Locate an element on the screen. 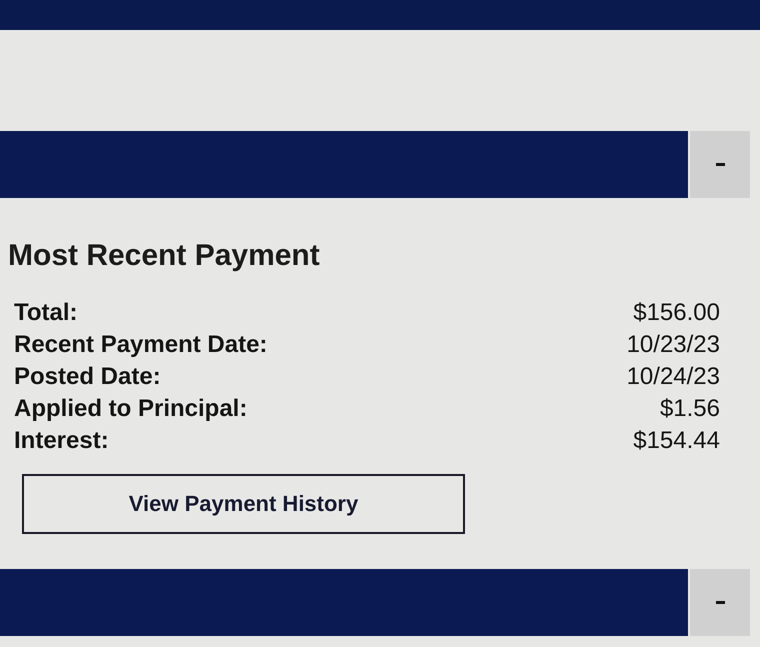  field-value: 10/24/23 is located at coordinates (673, 377).